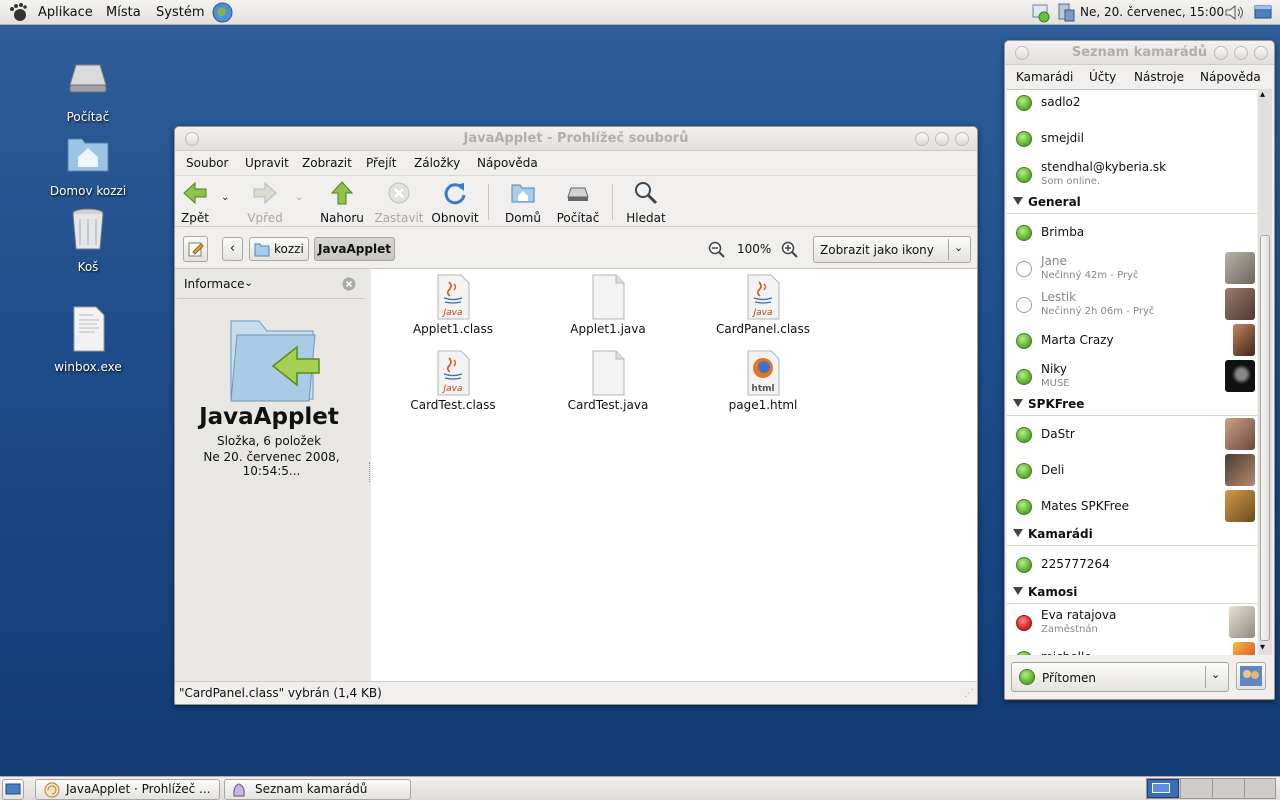  What do you see at coordinates (1132, 405) in the screenshot?
I see `group-header-spkfree: SPKFree` at bounding box center [1132, 405].